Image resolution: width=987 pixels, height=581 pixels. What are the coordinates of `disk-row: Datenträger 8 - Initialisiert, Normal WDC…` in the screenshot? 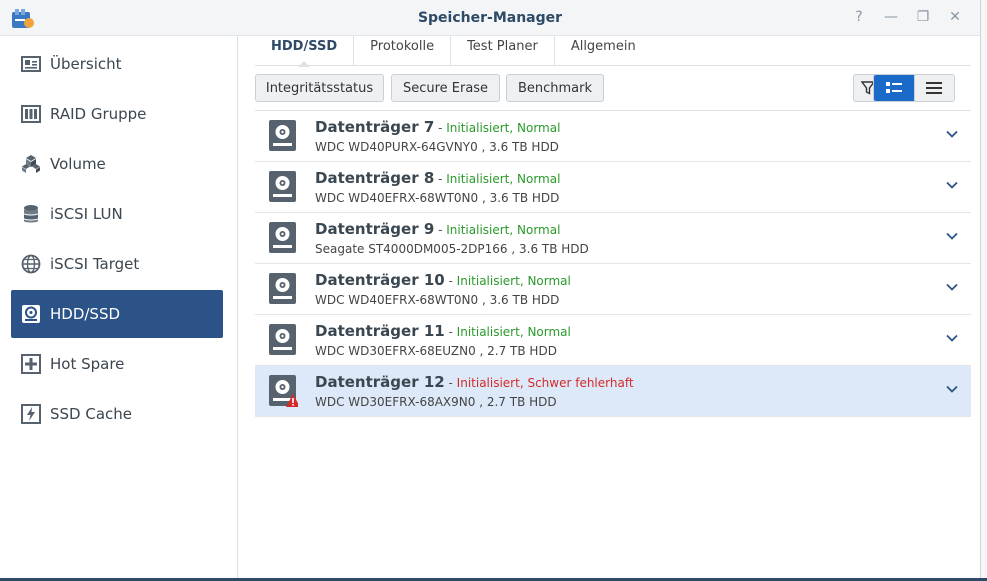 It's located at (613, 187).